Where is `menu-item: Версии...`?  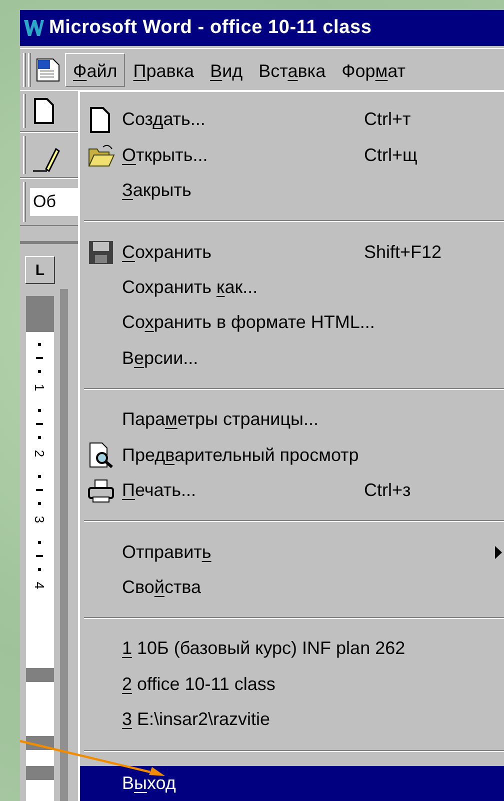
menu-item: Версии... is located at coordinates (292, 358).